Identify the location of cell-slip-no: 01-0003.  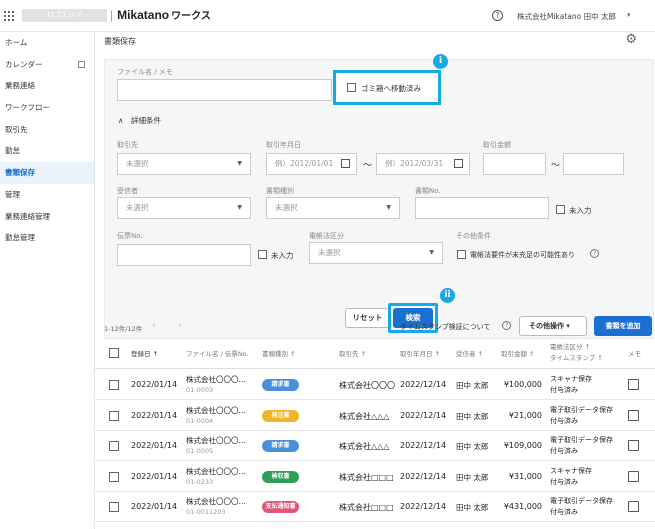
(200, 390).